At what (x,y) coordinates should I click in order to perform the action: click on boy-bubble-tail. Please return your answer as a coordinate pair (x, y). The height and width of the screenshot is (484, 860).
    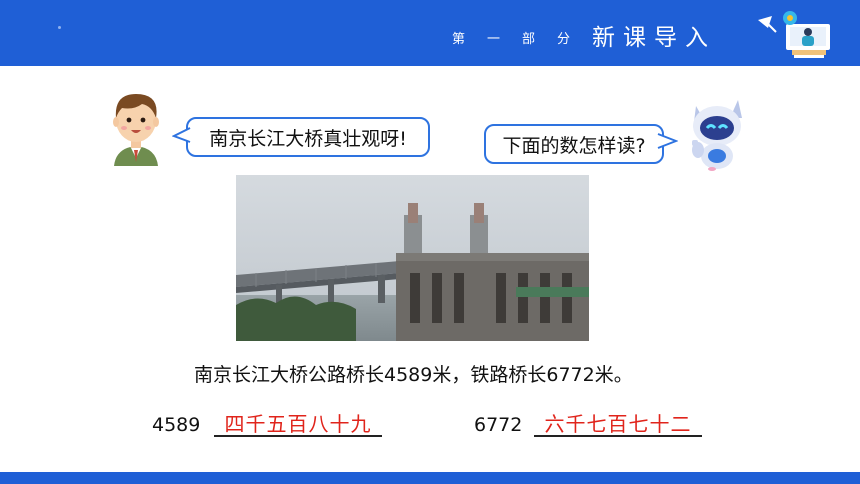
    Looking at the image, I should click on (181, 135).